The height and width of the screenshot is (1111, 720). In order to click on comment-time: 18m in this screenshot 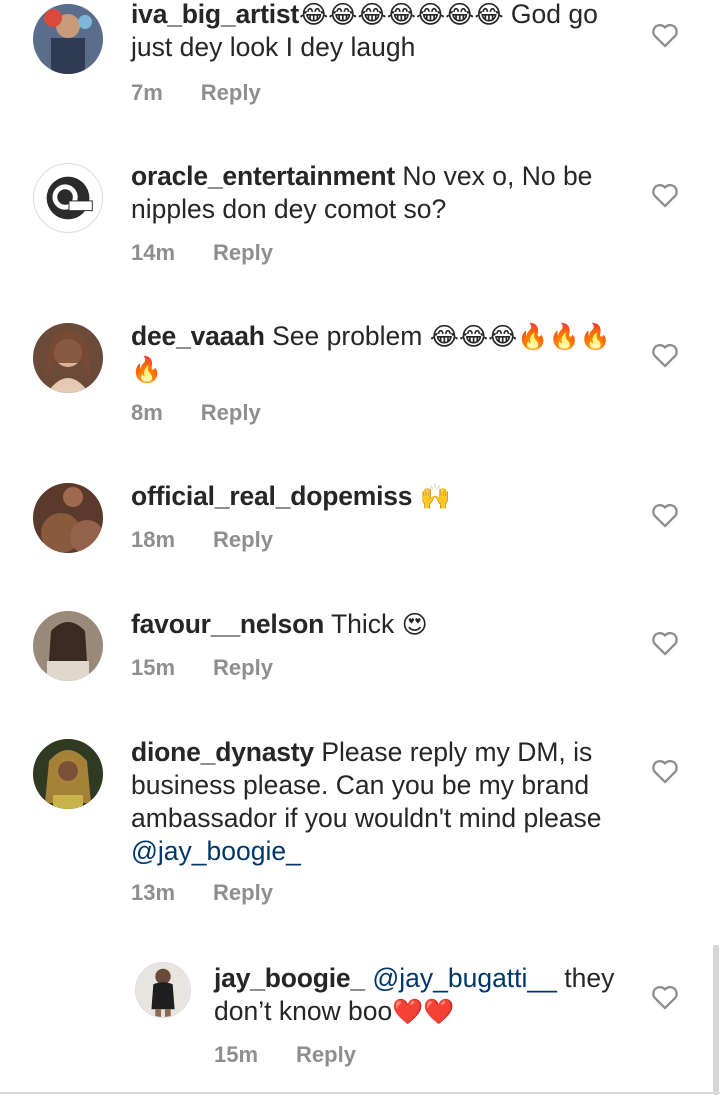, I will do `click(153, 539)`.